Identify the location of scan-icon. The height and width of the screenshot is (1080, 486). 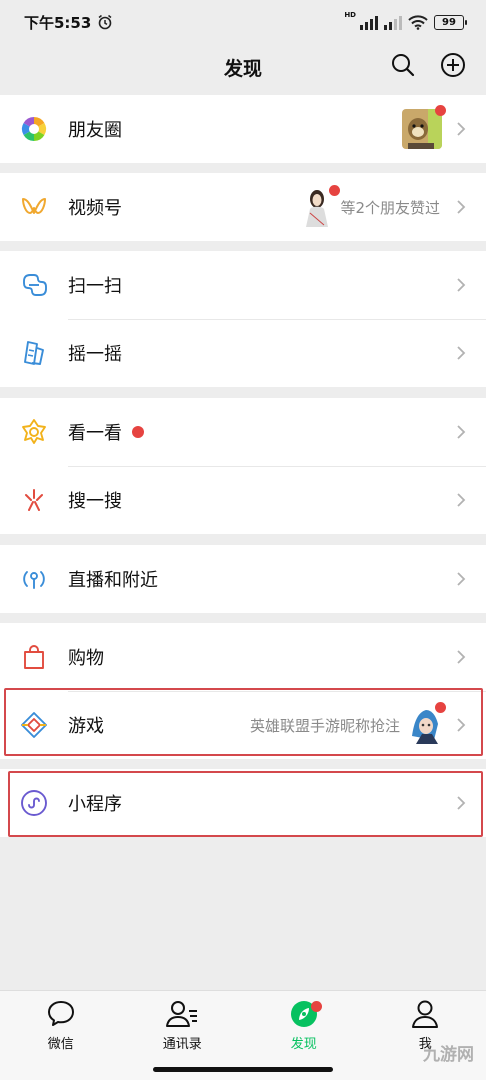
(34, 285).